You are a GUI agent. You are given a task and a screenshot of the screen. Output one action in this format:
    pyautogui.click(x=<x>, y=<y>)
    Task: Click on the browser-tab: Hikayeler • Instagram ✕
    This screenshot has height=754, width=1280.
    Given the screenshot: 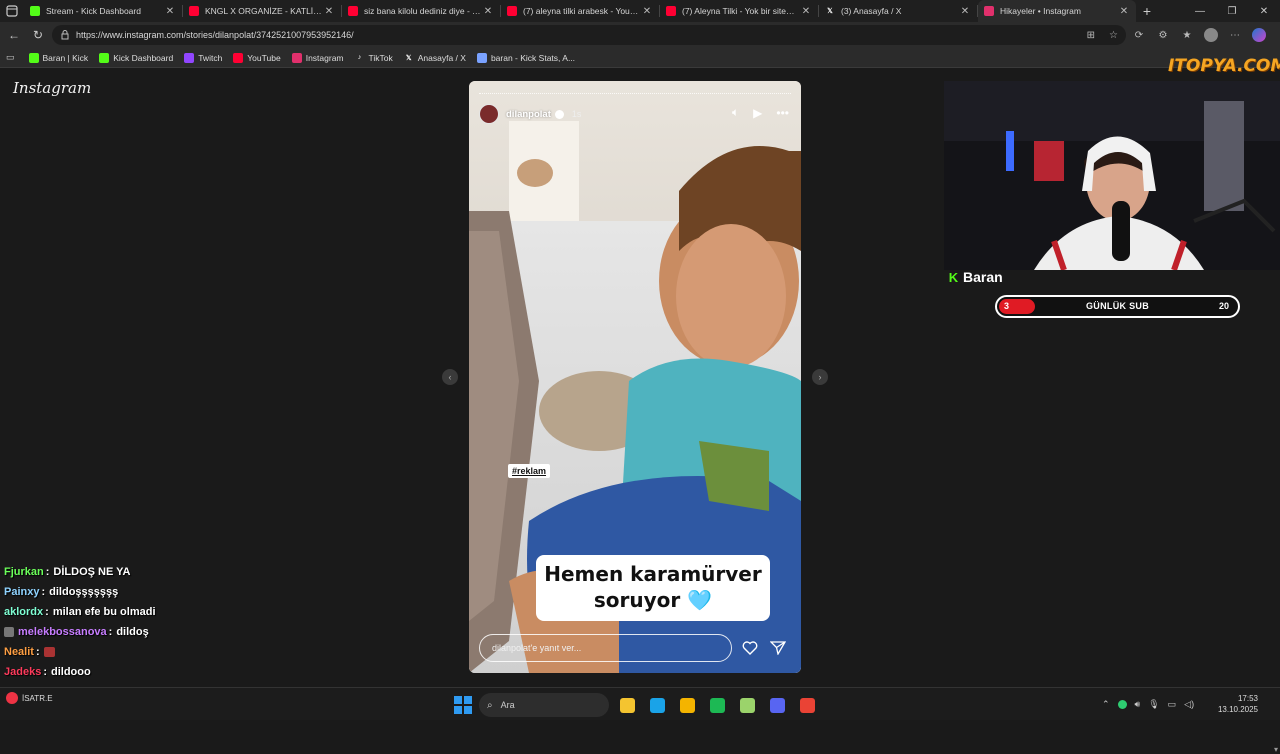 What is the action you would take?
    pyautogui.click(x=1057, y=11)
    